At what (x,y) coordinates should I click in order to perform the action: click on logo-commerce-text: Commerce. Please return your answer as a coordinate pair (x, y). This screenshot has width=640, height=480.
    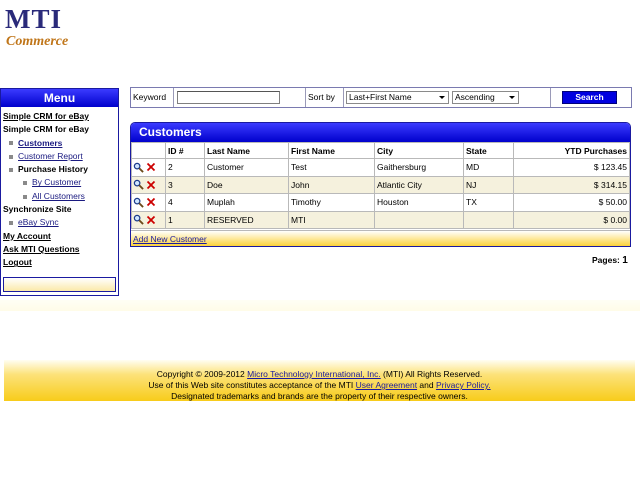
    Looking at the image, I should click on (37, 41).